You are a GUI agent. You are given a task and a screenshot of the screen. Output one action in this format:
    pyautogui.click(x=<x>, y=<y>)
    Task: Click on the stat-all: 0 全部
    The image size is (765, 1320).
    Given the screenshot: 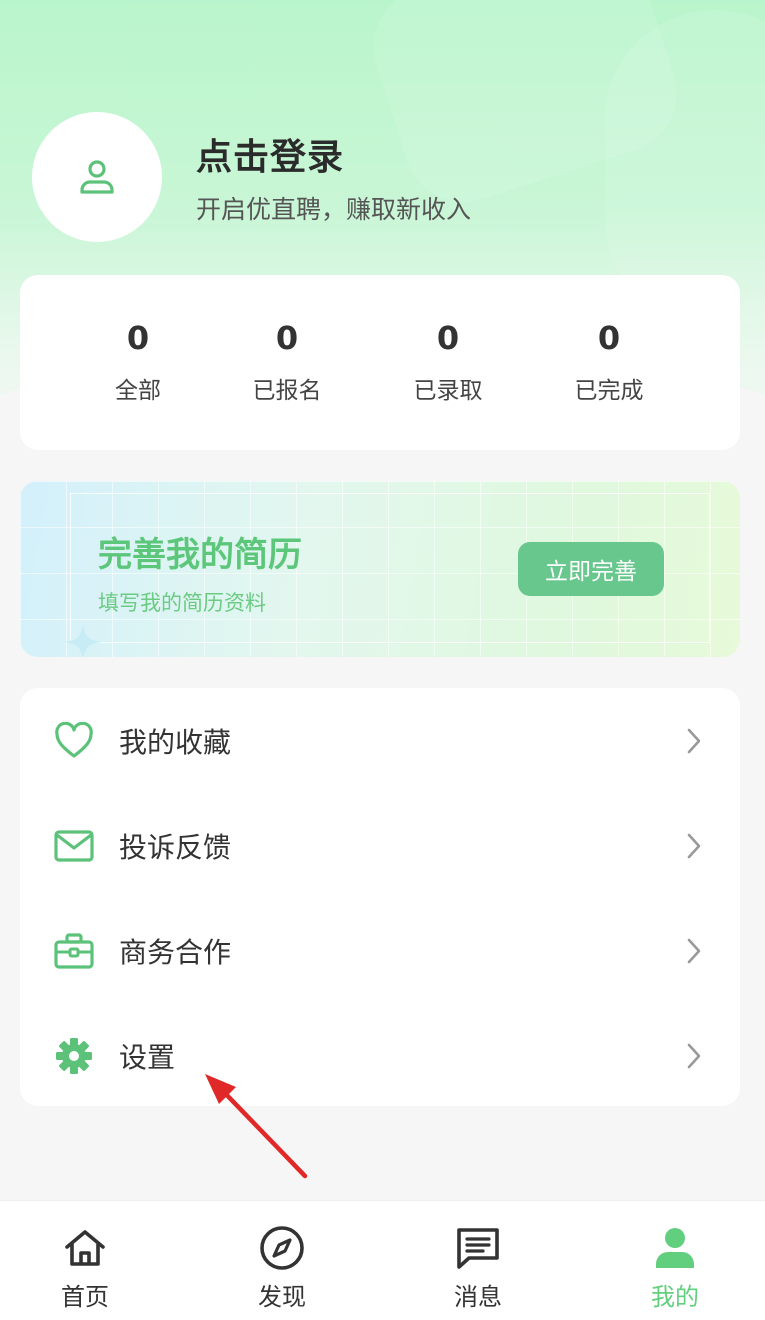 What is the action you would take?
    pyautogui.click(x=138, y=340)
    